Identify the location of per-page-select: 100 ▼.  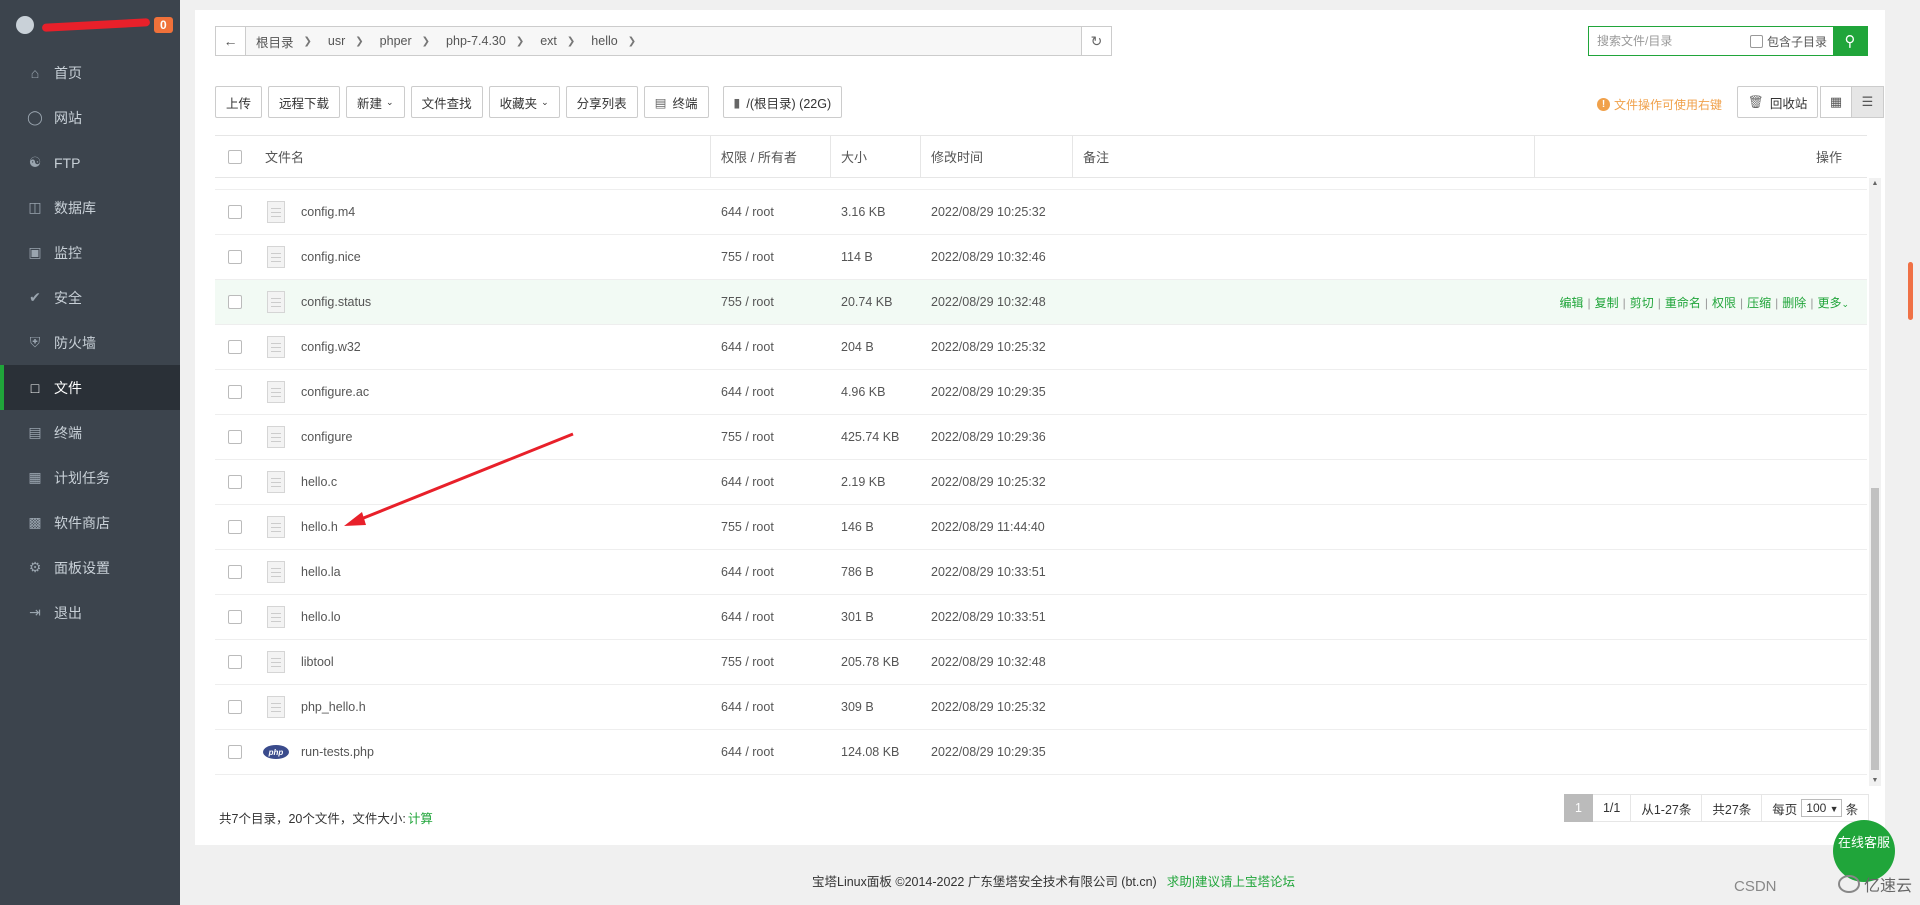
(1821, 808).